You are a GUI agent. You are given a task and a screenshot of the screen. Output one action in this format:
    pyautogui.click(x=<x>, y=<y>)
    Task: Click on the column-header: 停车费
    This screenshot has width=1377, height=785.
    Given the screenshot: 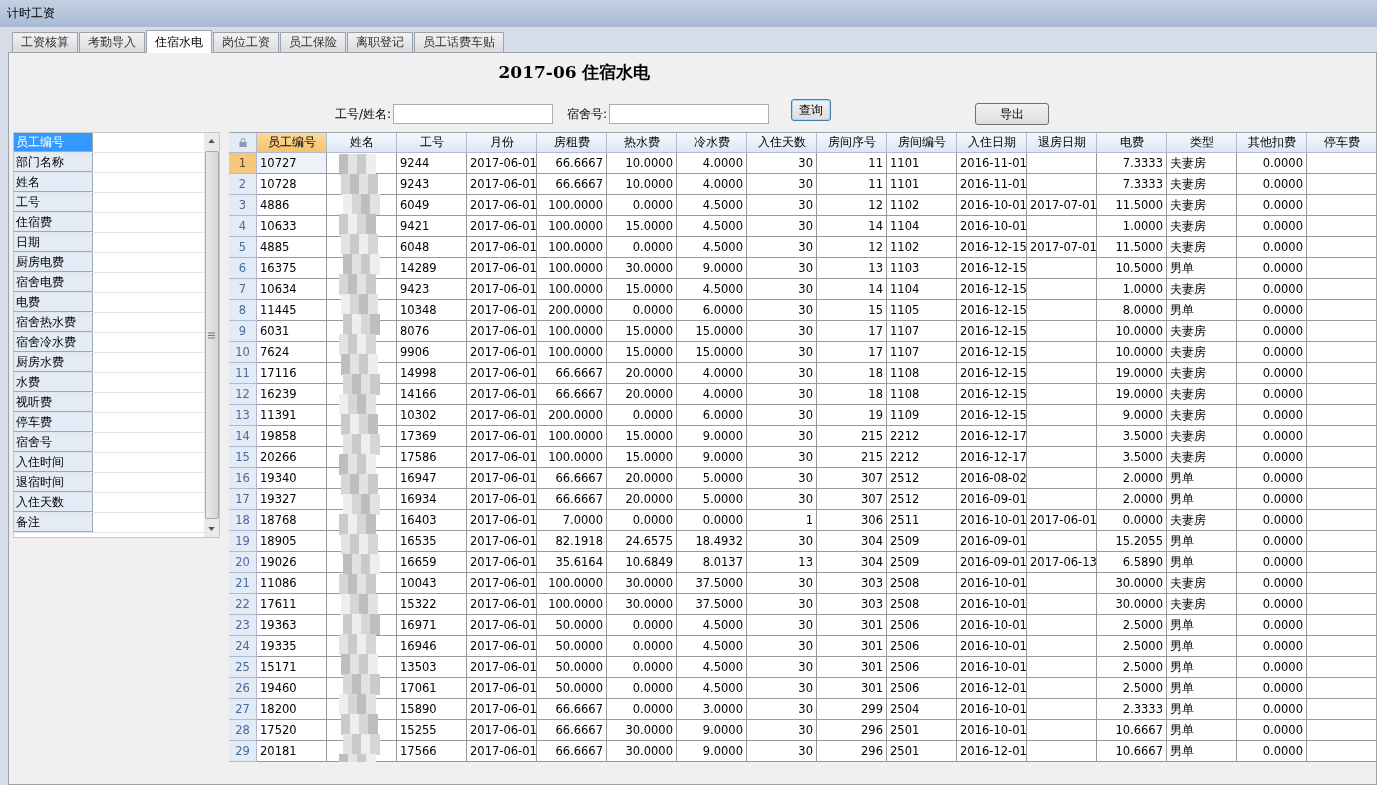 What is the action you would take?
    pyautogui.click(x=1341, y=143)
    